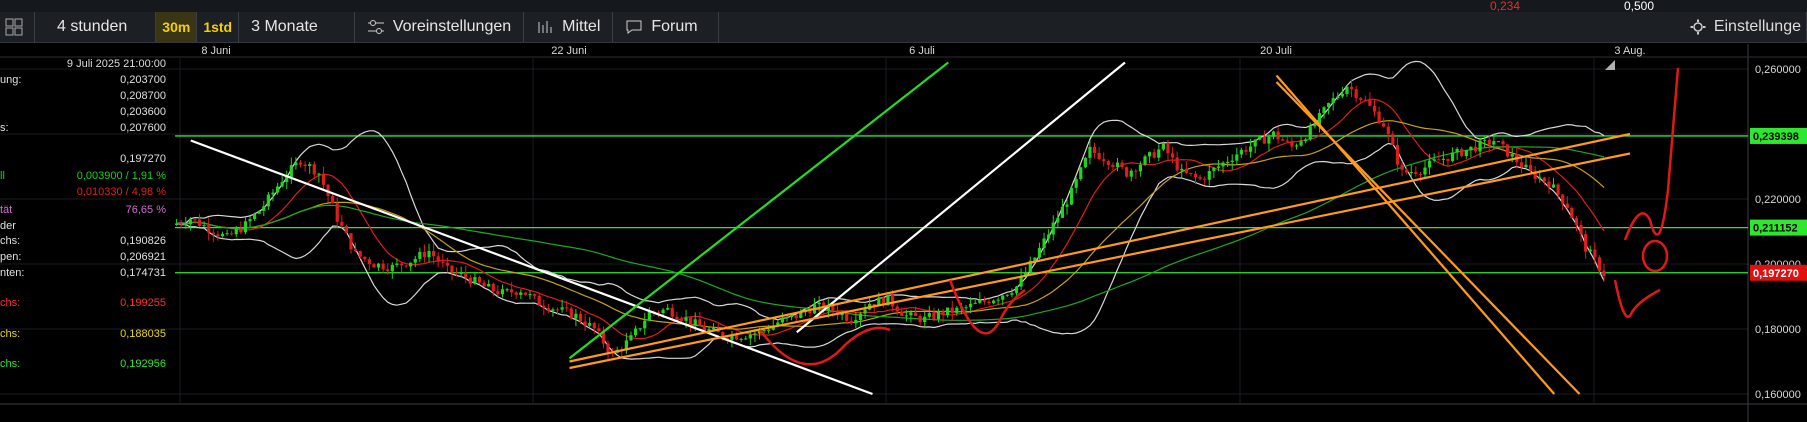 This screenshot has width=1807, height=422. Describe the element at coordinates (143, 241) in the screenshot. I see `sidebar-row-value: 0,190826` at that location.